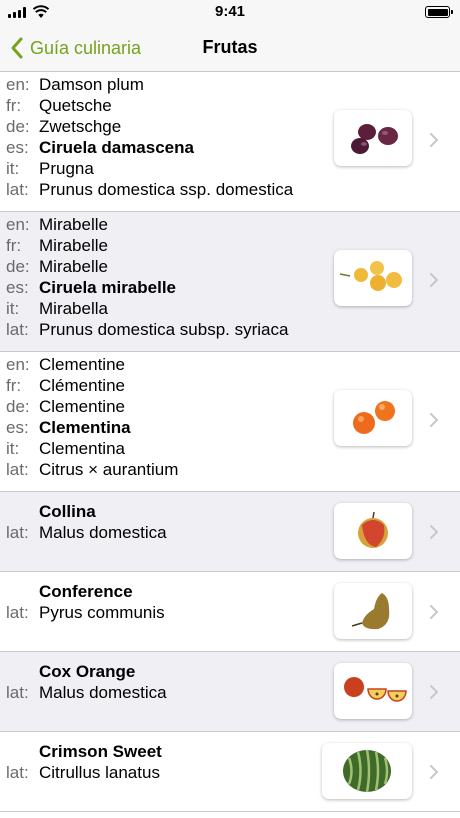 Image resolution: width=460 pixels, height=818 pixels. What do you see at coordinates (166, 189) in the screenshot?
I see `latin-name: Prunus domestica ssp. domestica` at bounding box center [166, 189].